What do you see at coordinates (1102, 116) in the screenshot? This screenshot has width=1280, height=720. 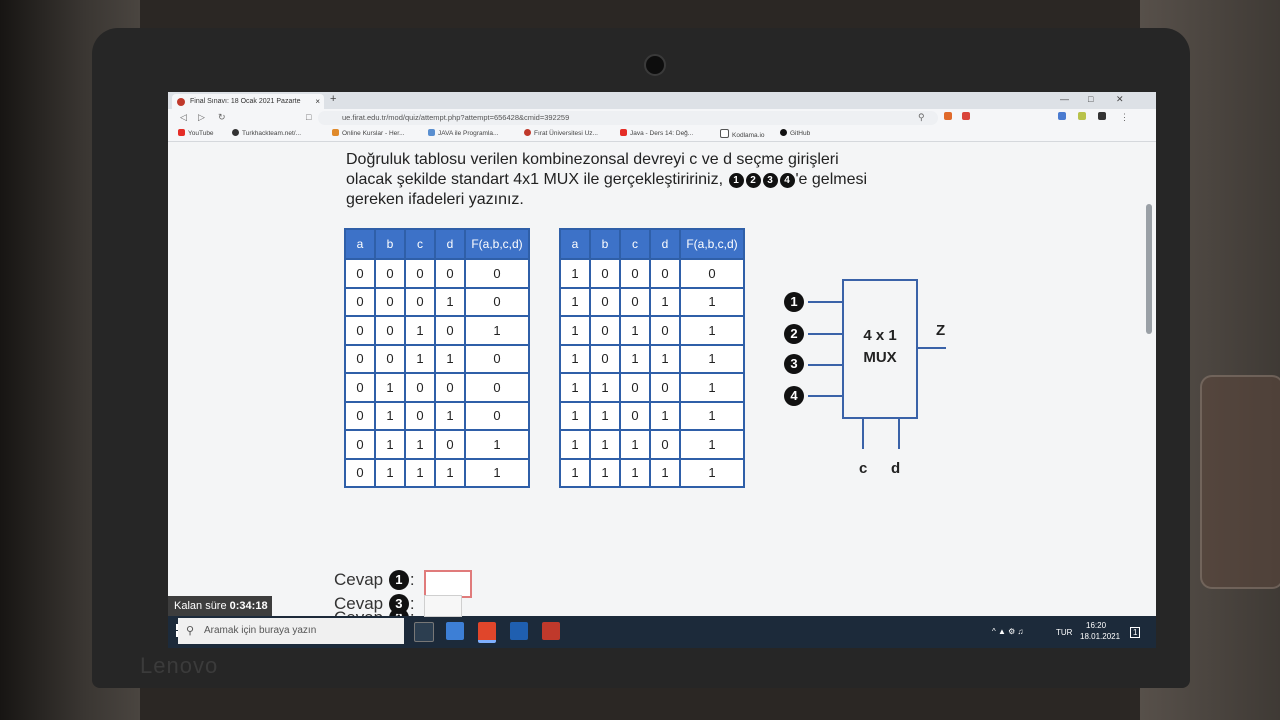 I see `extensions-puzzle-icon` at bounding box center [1102, 116].